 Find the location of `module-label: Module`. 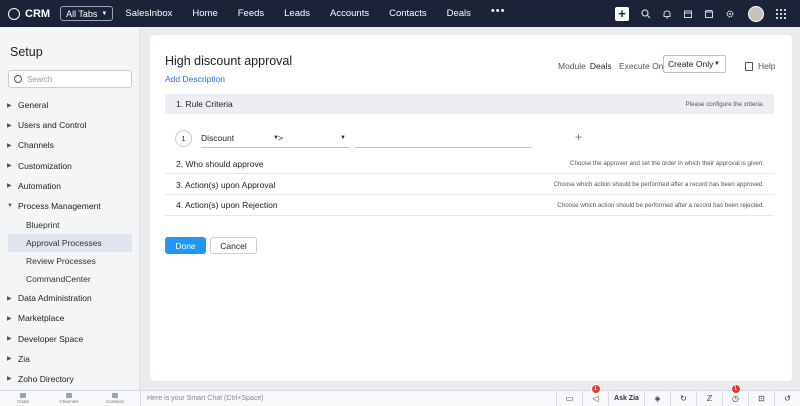

module-label: Module is located at coordinates (572, 66).